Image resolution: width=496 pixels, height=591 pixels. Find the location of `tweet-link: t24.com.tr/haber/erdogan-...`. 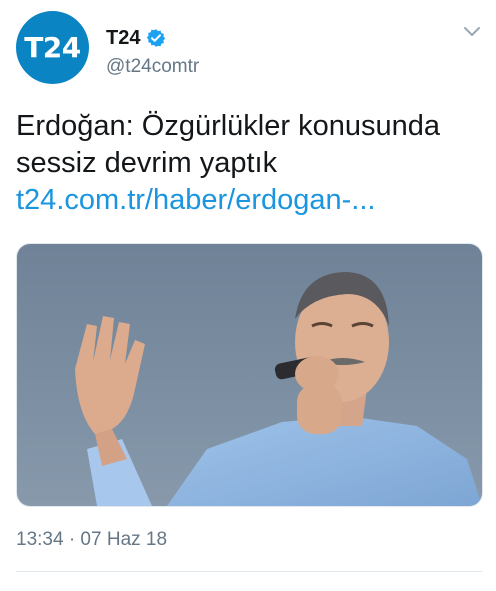

tweet-link: t24.com.tr/haber/erdogan-... is located at coordinates (251, 200).